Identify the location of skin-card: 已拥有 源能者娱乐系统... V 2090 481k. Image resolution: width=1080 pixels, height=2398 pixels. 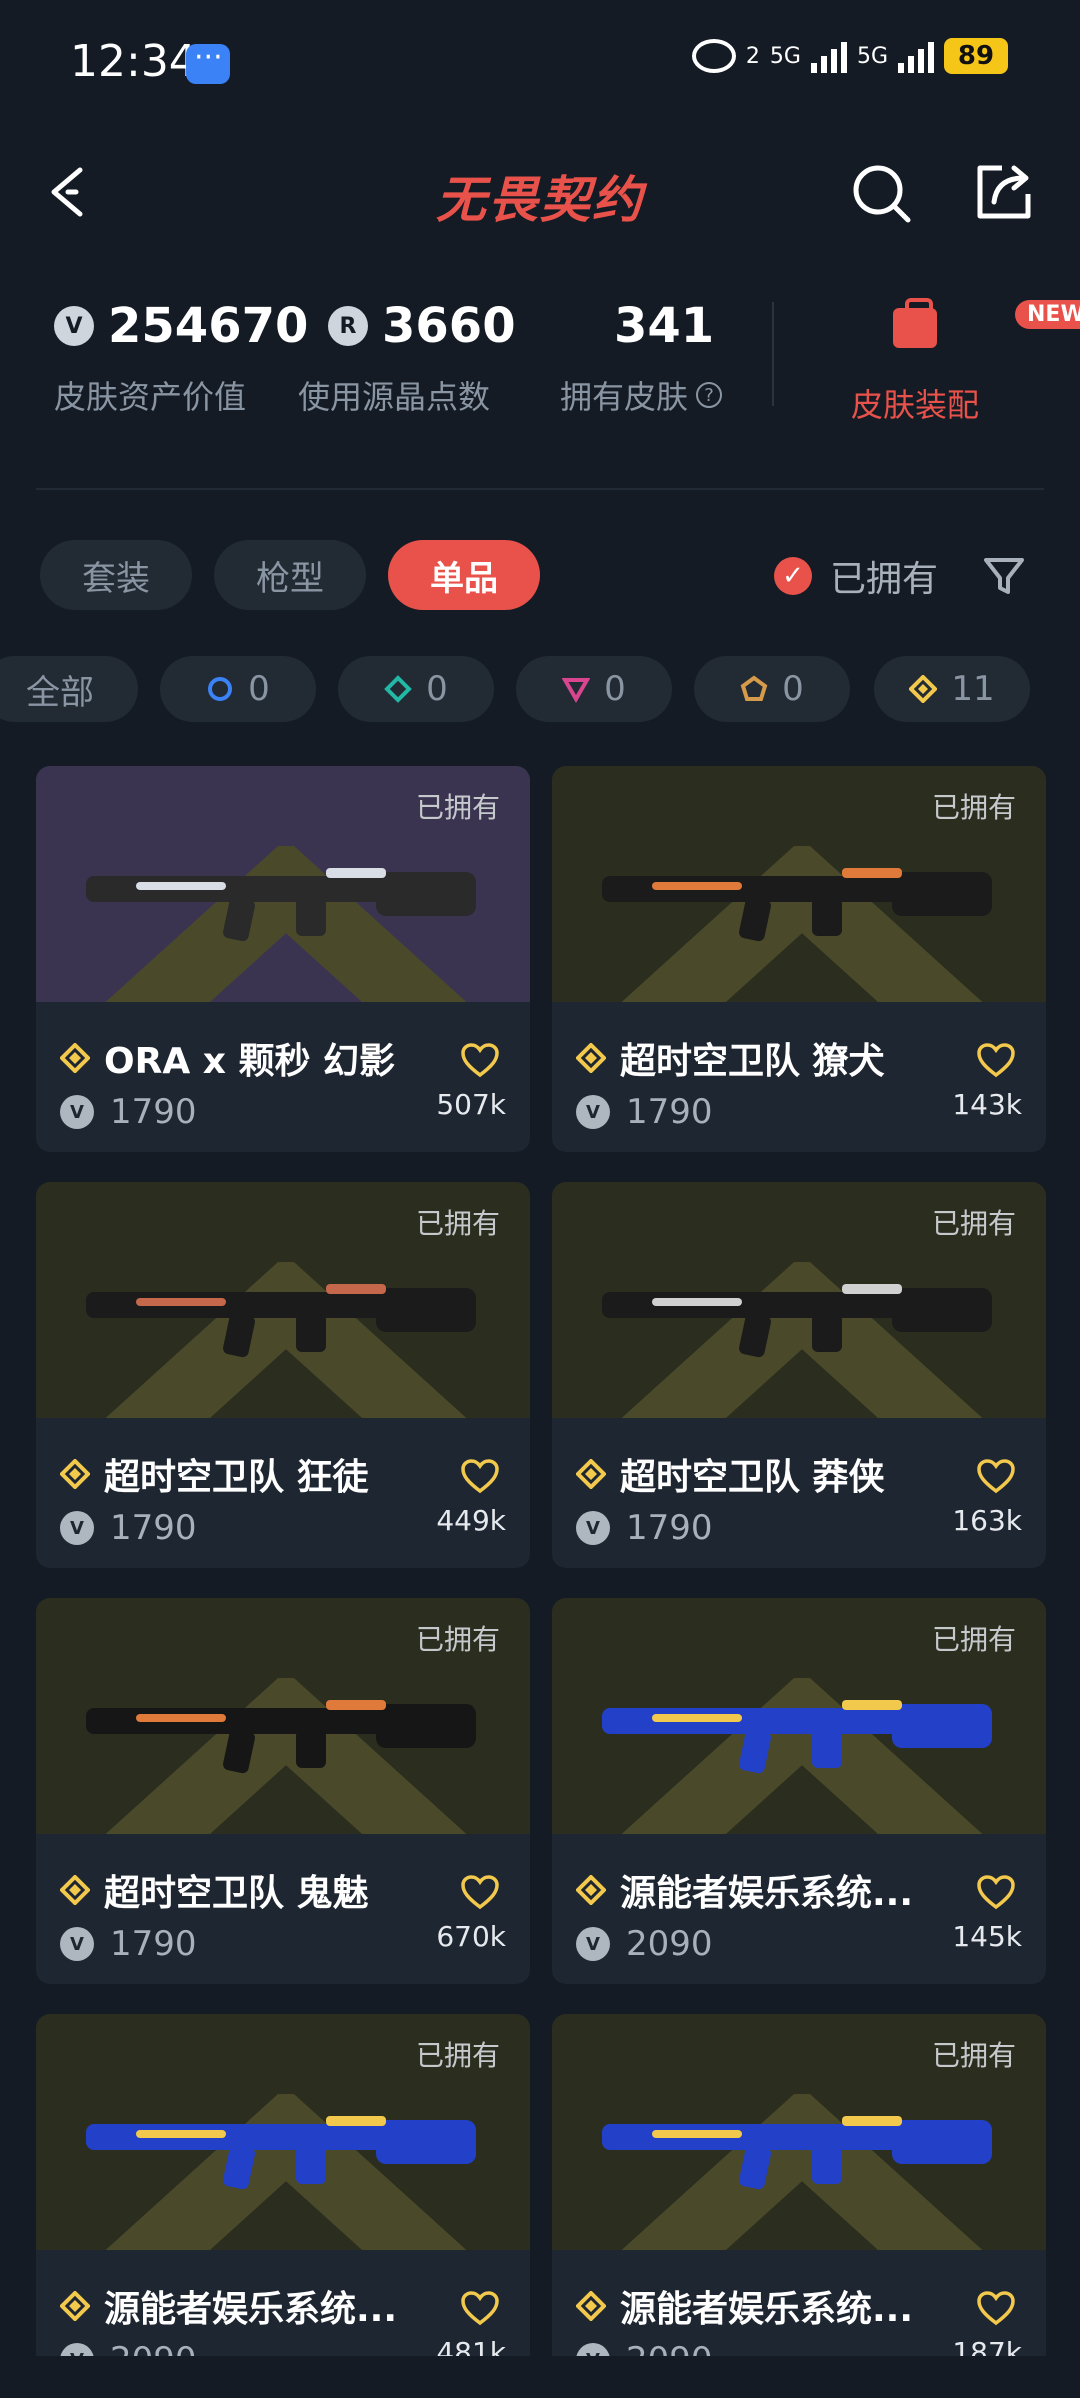
(283, 2185).